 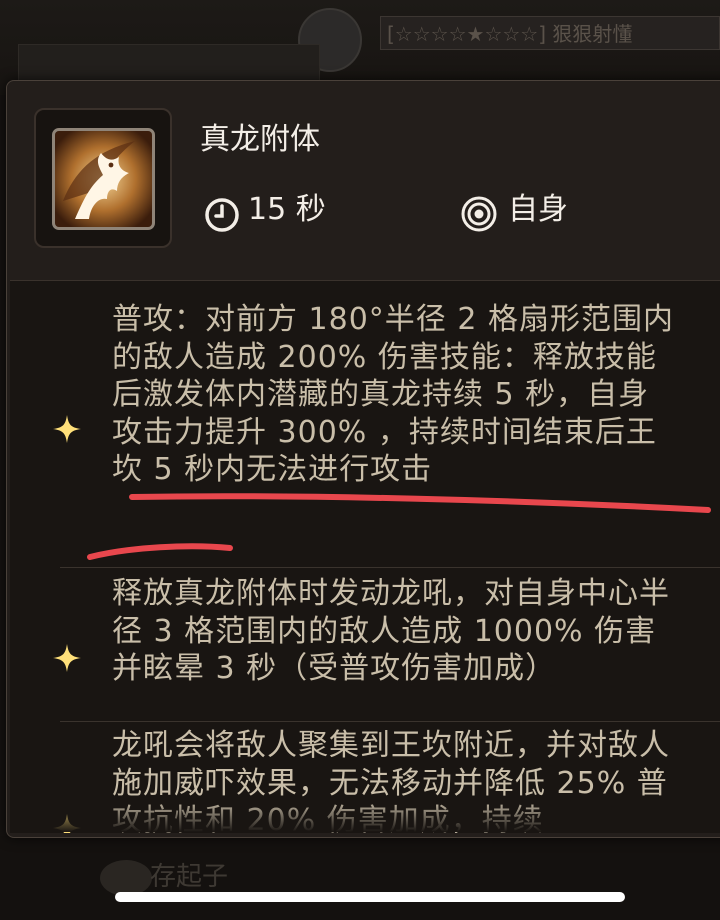 What do you see at coordinates (103, 179) in the screenshot?
I see `dragon-skill-icon` at bounding box center [103, 179].